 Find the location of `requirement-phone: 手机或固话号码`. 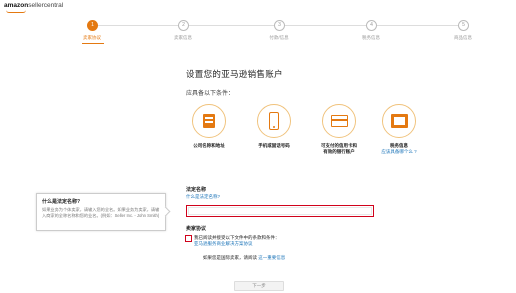

requirement-phone: 手机或固话号码 is located at coordinates (274, 126).